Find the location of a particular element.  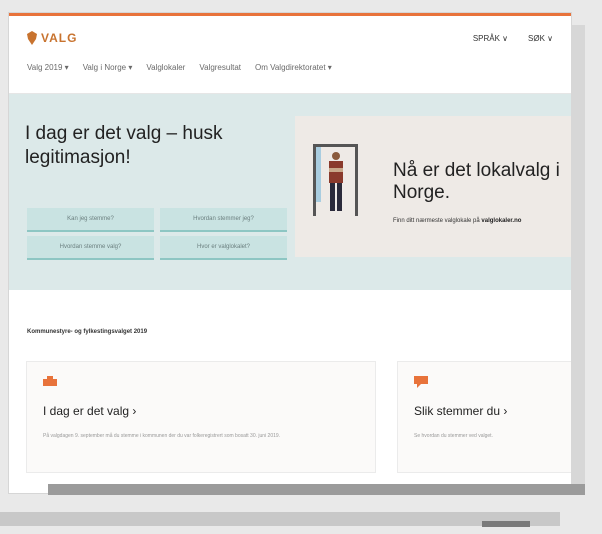

promo-title: Nå er det lokalvalg i Norge. is located at coordinates (476, 181).